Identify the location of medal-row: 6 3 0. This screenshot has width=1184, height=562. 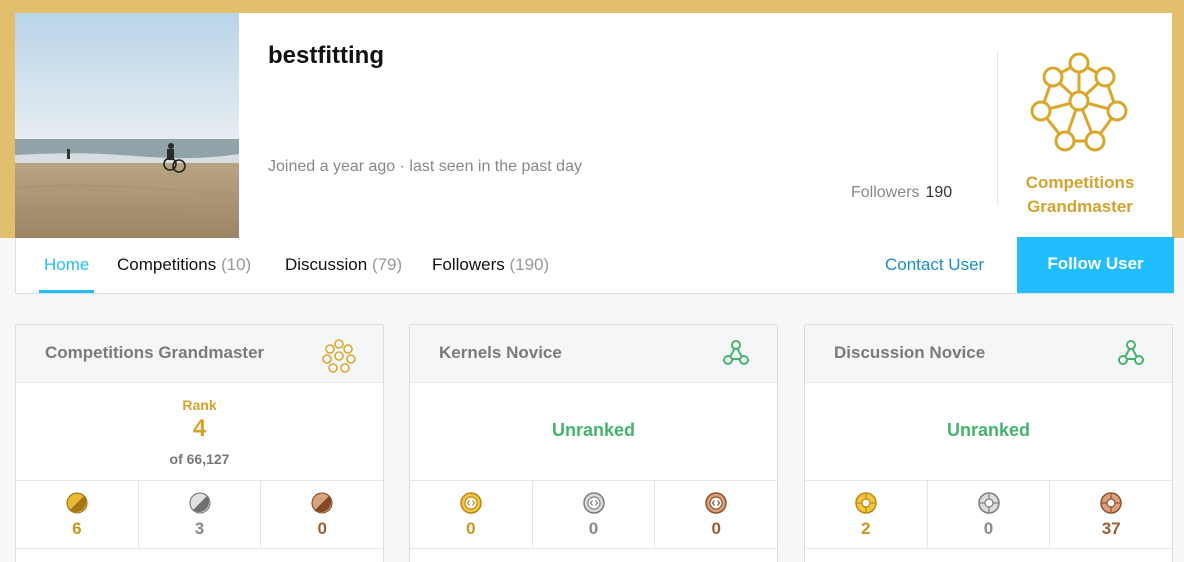
(199, 515).